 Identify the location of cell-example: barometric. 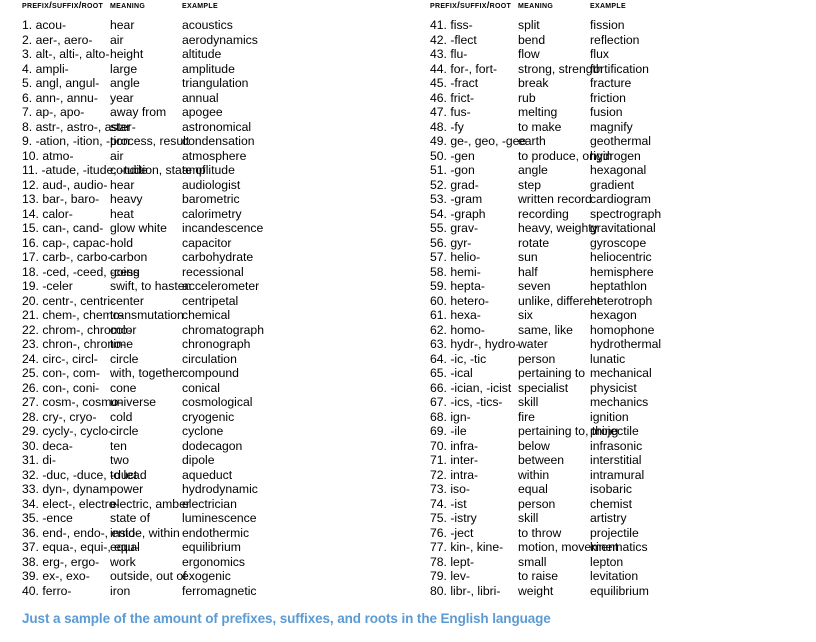
(211, 199).